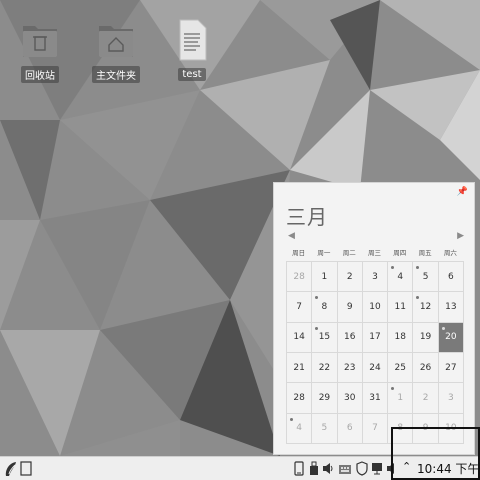  Describe the element at coordinates (391, 468) in the screenshot. I see `speaker-icon` at that location.